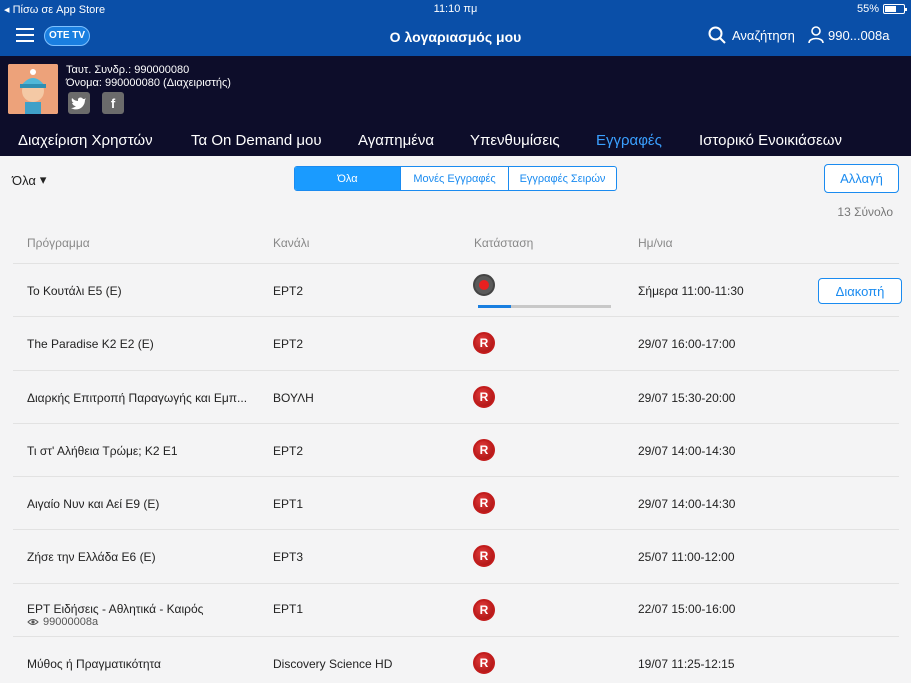  What do you see at coordinates (881, 9) in the screenshot?
I see `battery-status: 55%` at bounding box center [881, 9].